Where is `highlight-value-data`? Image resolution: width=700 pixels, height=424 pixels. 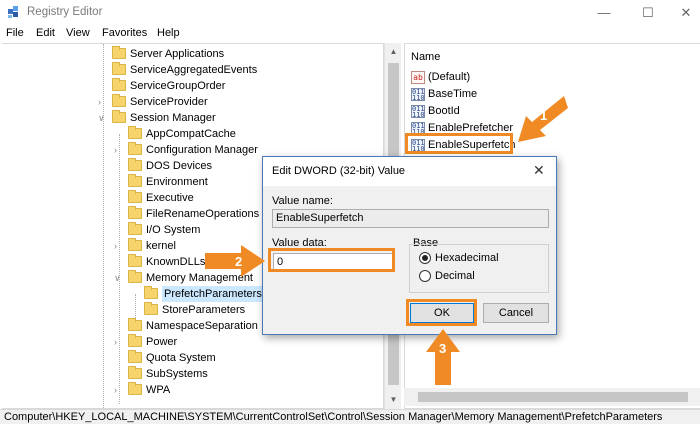 highlight-value-data is located at coordinates (331, 260).